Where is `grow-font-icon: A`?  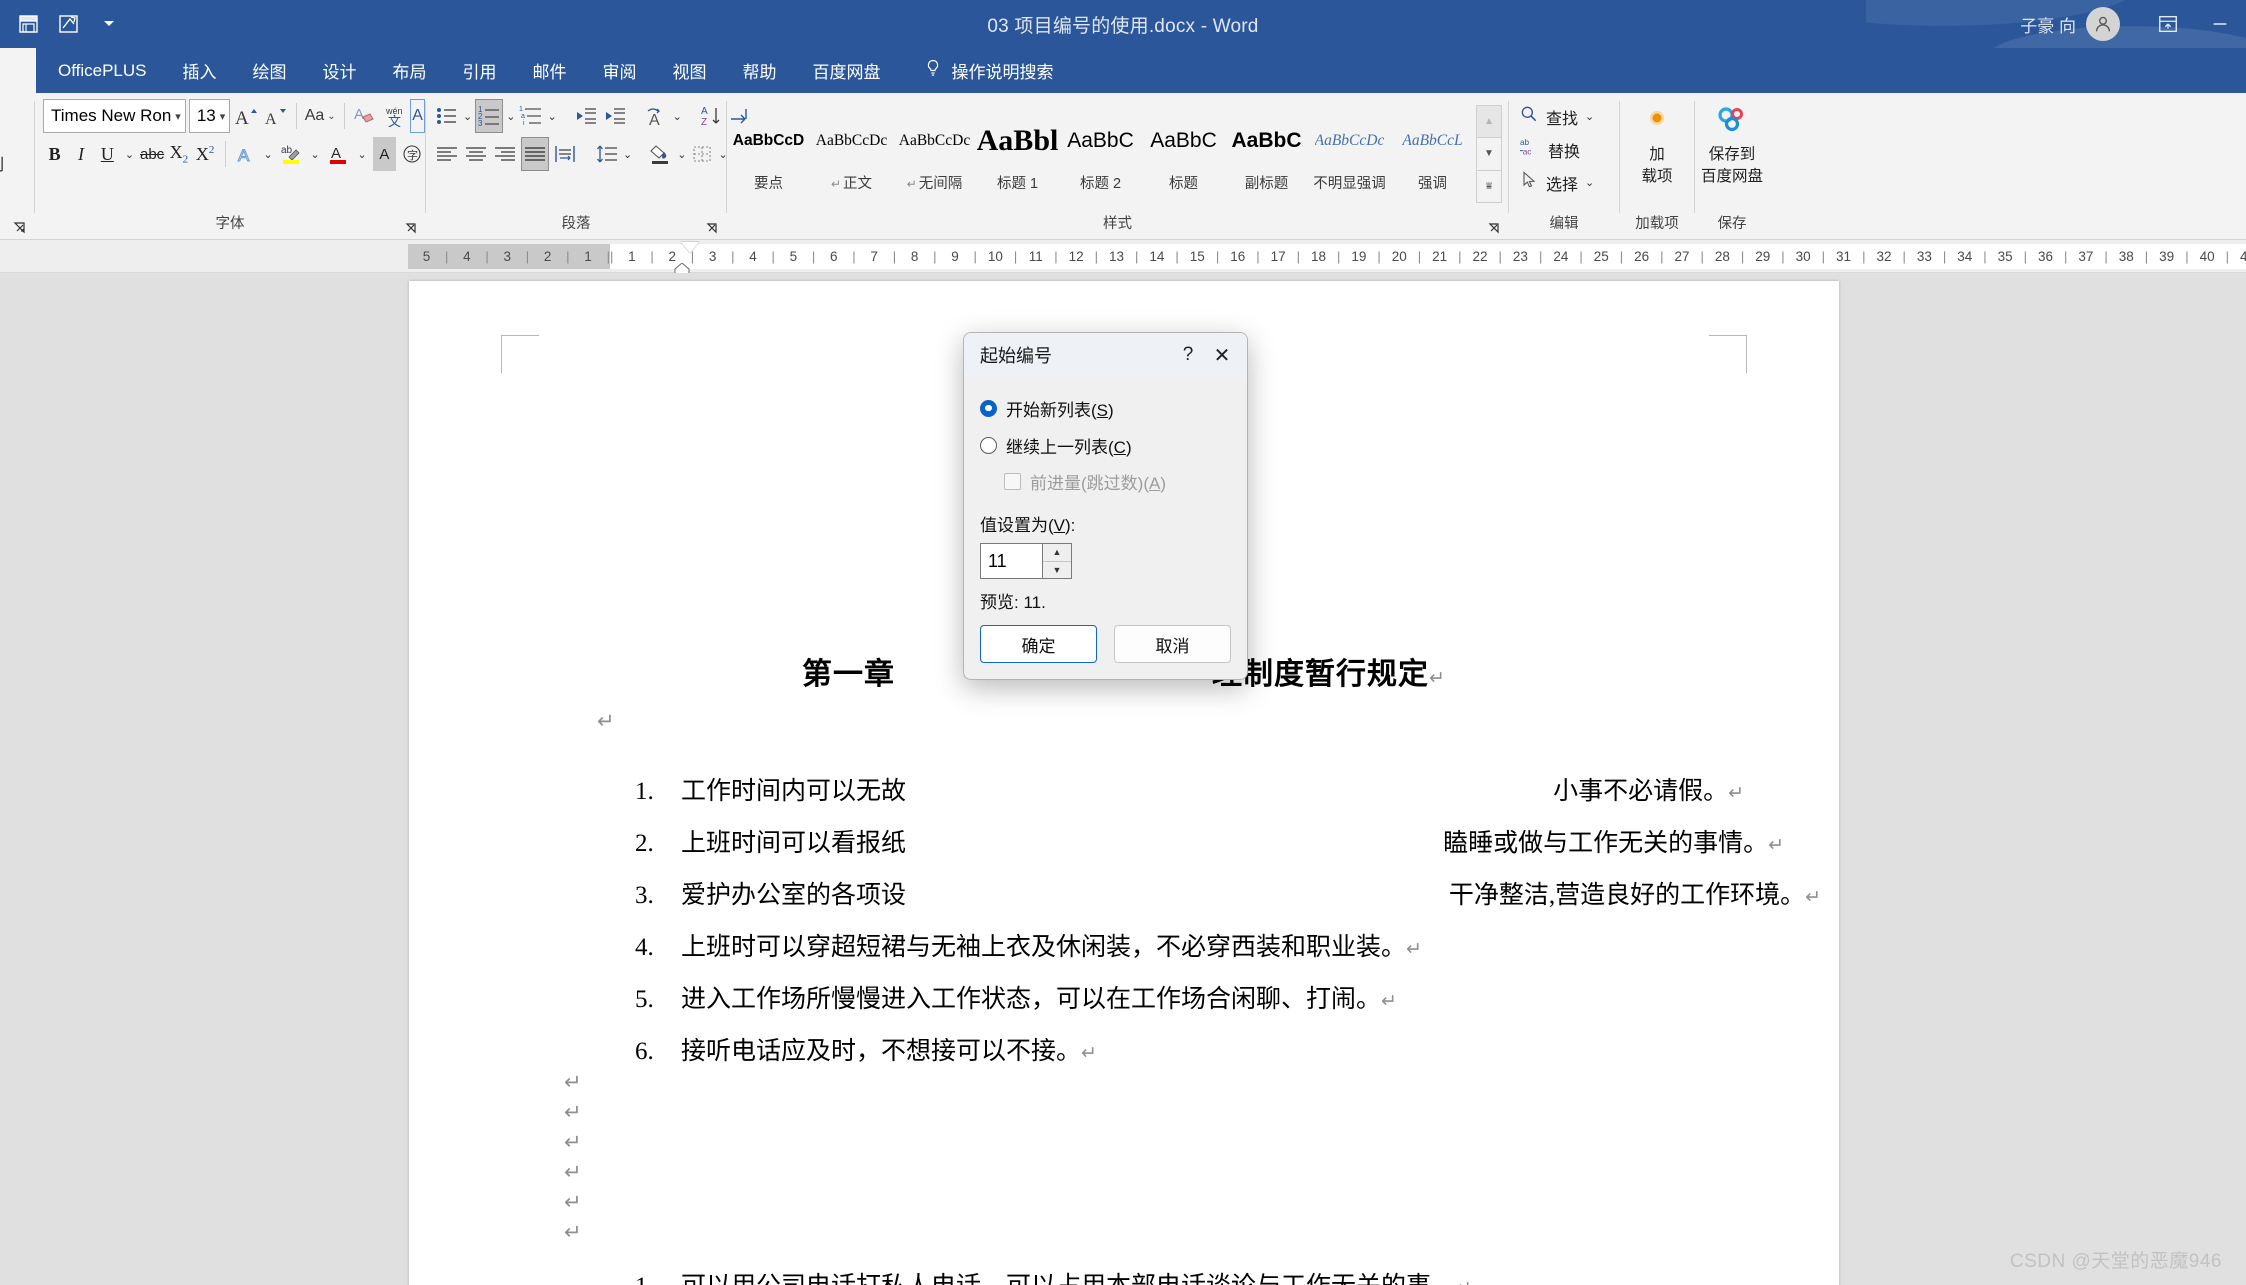
grow-font-icon: A is located at coordinates (246, 116).